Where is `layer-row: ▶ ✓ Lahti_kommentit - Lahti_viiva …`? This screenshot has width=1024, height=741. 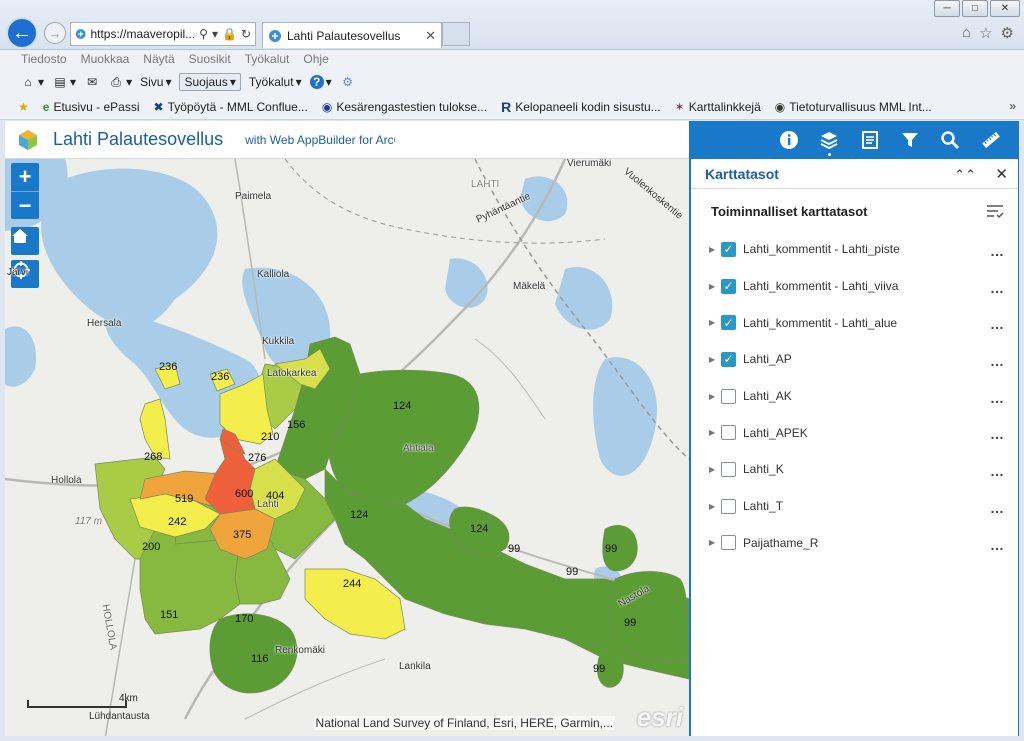 layer-row: ▶ ✓ Lahti_kommentit - Lahti_viiva … is located at coordinates (855, 286).